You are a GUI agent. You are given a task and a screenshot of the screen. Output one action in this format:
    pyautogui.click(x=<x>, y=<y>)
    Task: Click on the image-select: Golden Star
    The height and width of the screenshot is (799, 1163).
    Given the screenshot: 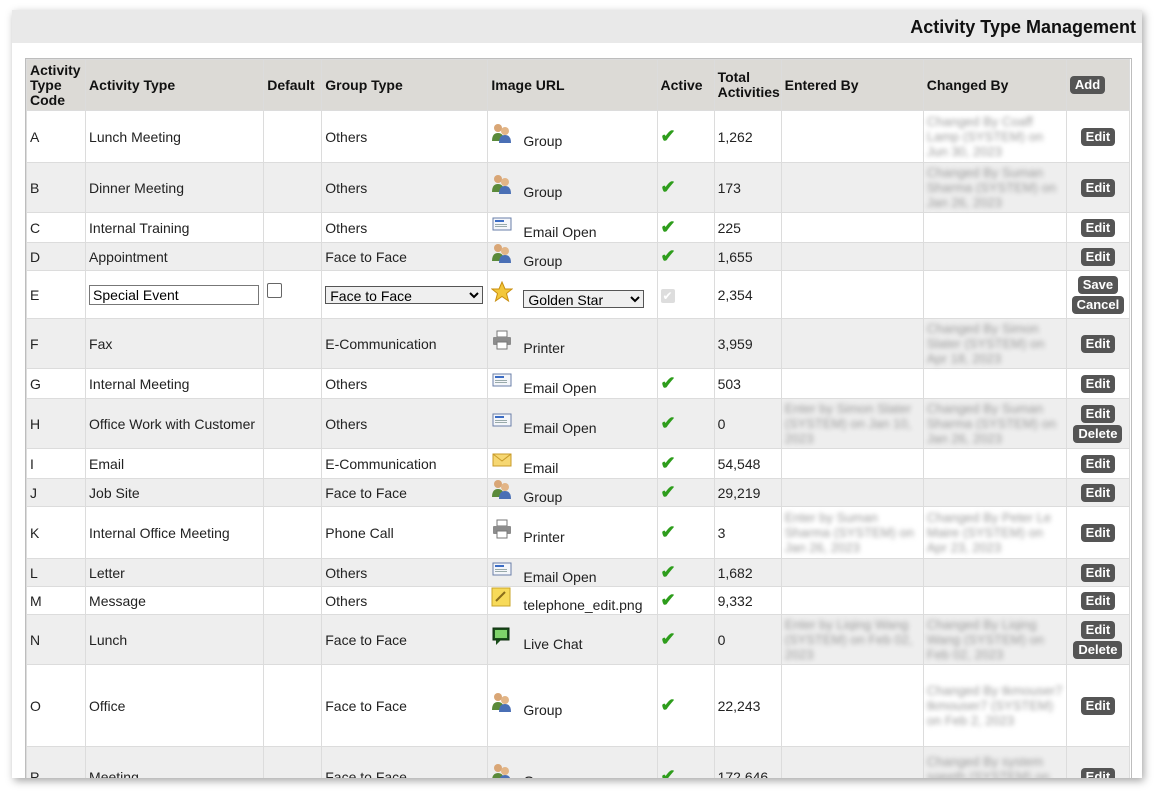 What is the action you would take?
    pyautogui.click(x=584, y=298)
    